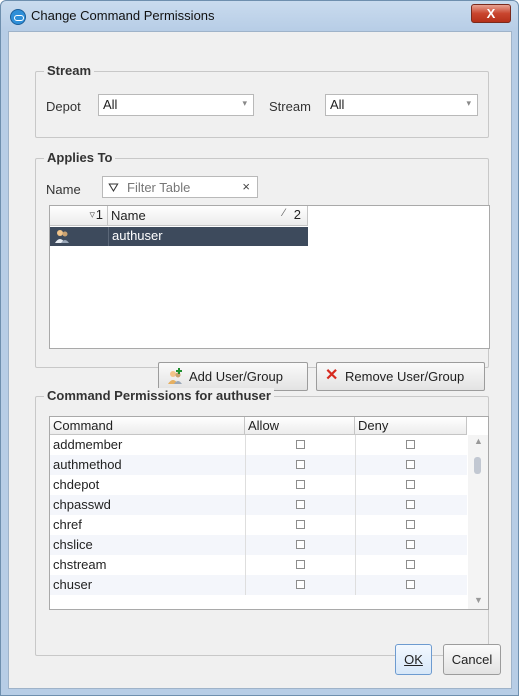 The height and width of the screenshot is (696, 519). I want to click on stream-group-title: Stream, so click(69, 70).